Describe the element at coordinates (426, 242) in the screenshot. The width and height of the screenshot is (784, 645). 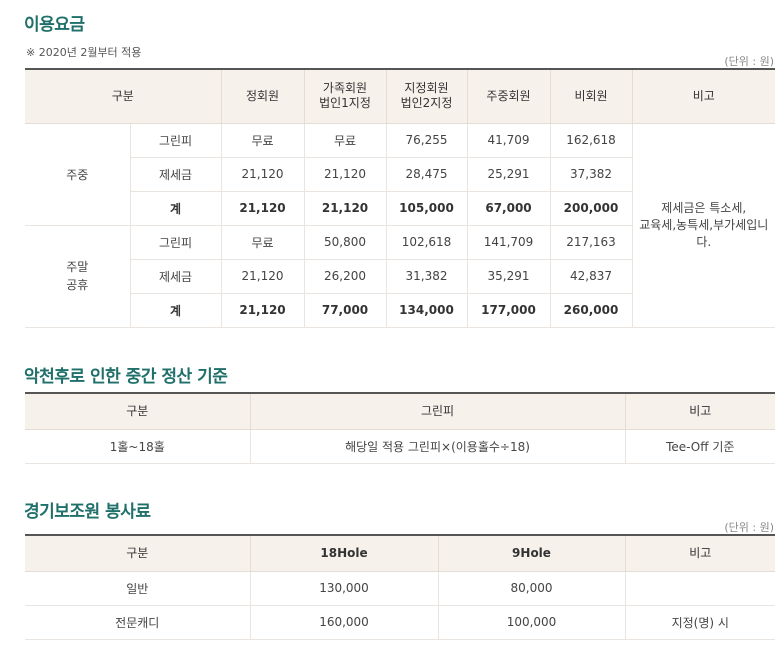
I see `cell: 102,618` at that location.